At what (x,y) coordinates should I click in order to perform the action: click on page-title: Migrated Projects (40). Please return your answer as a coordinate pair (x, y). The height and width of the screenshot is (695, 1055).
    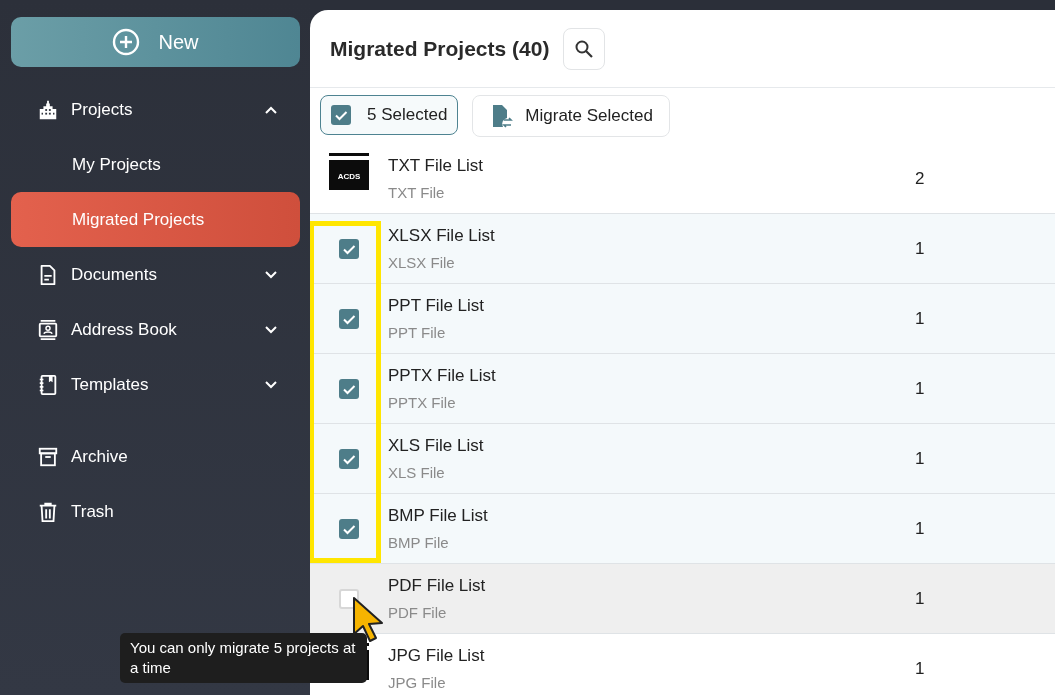
    Looking at the image, I should click on (440, 48).